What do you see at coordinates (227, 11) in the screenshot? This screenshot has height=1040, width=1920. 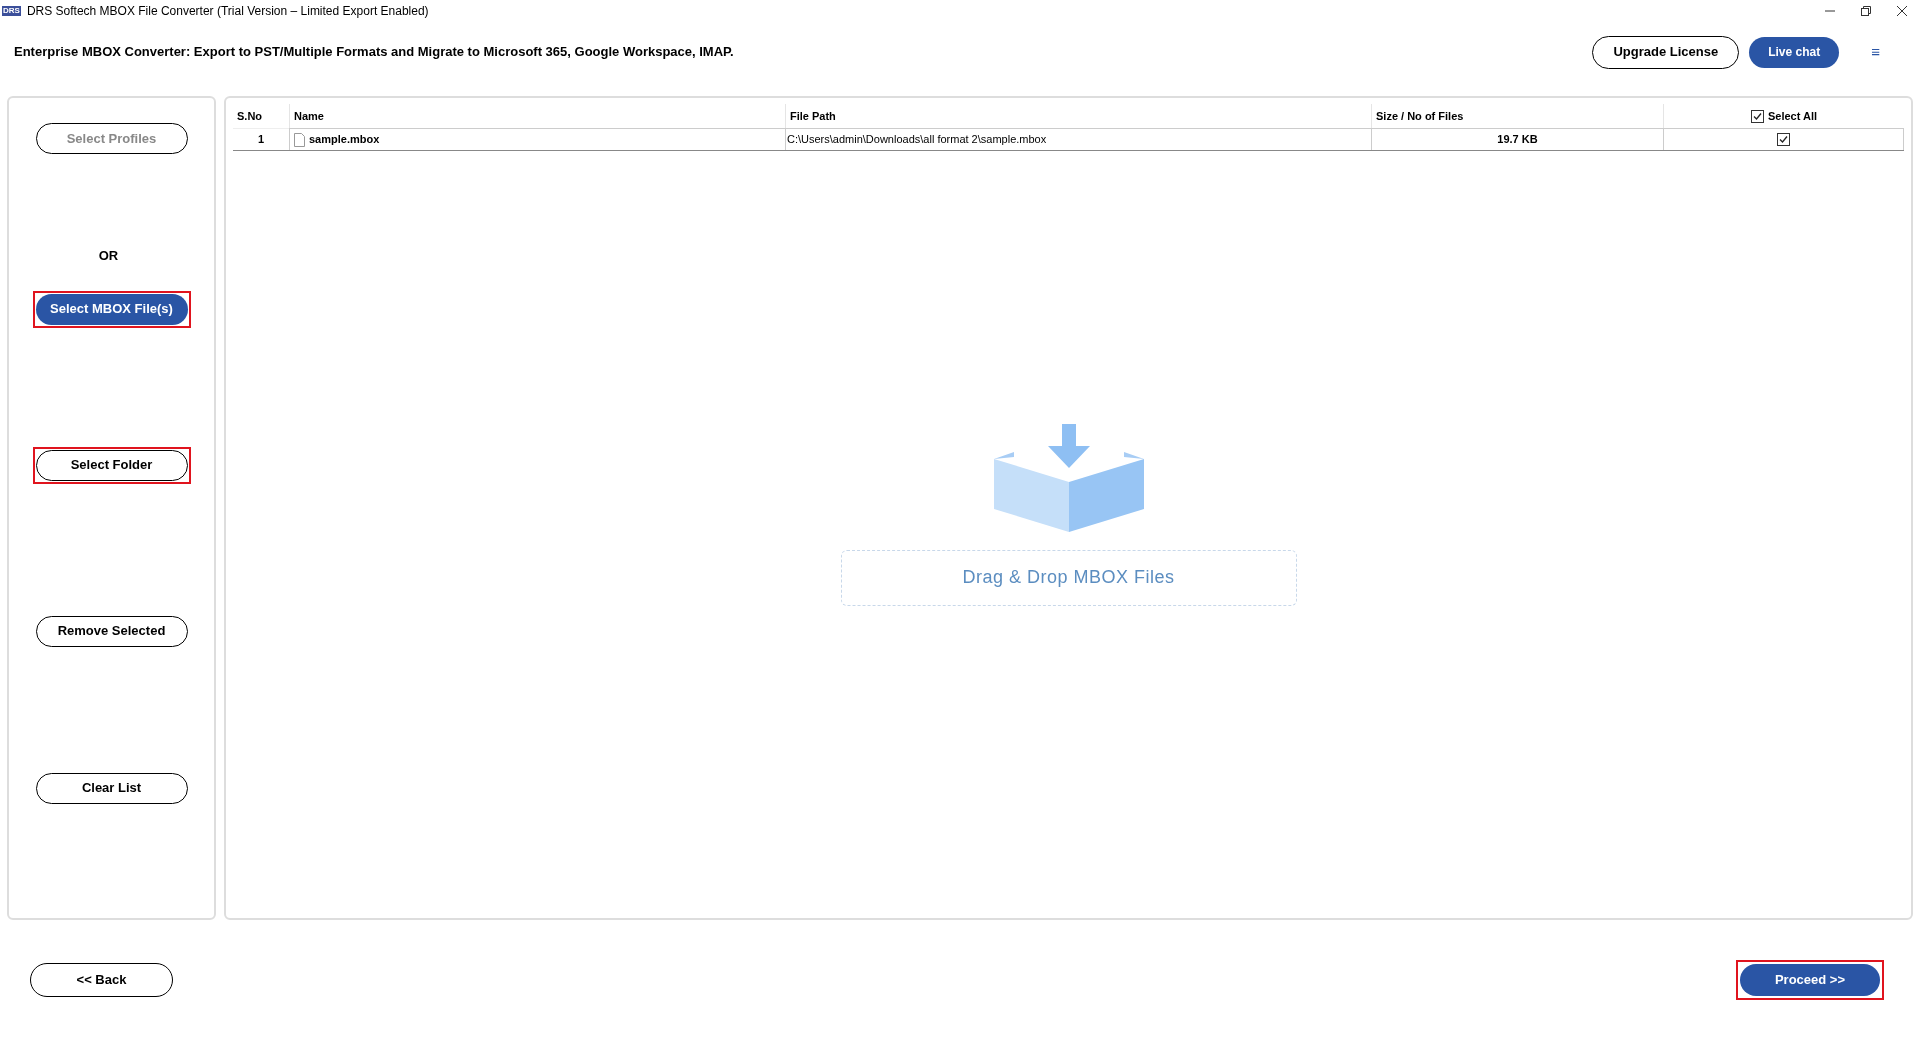 I see `window-title: DRS Softech MBOX File Converter (Trial Version – Limited Export Enabled)` at bounding box center [227, 11].